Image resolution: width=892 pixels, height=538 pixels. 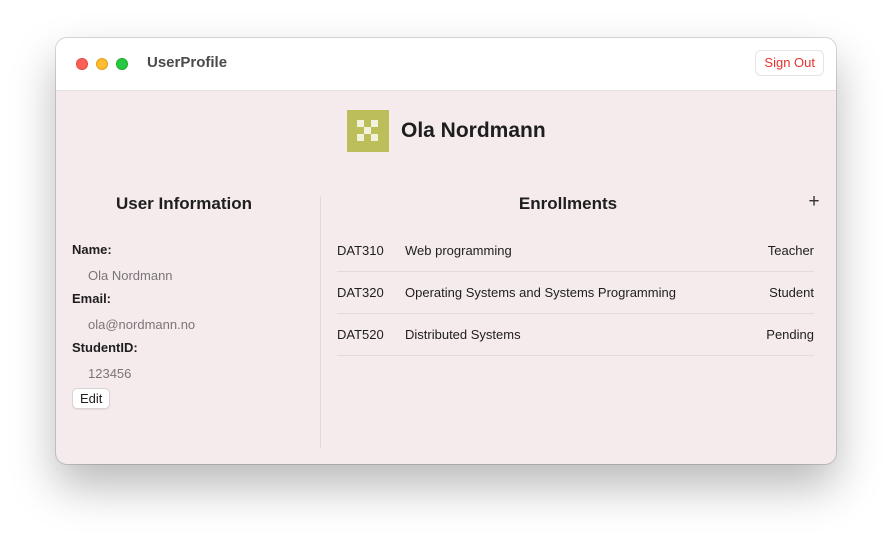 I want to click on student-id-value: 123456, so click(x=110, y=373).